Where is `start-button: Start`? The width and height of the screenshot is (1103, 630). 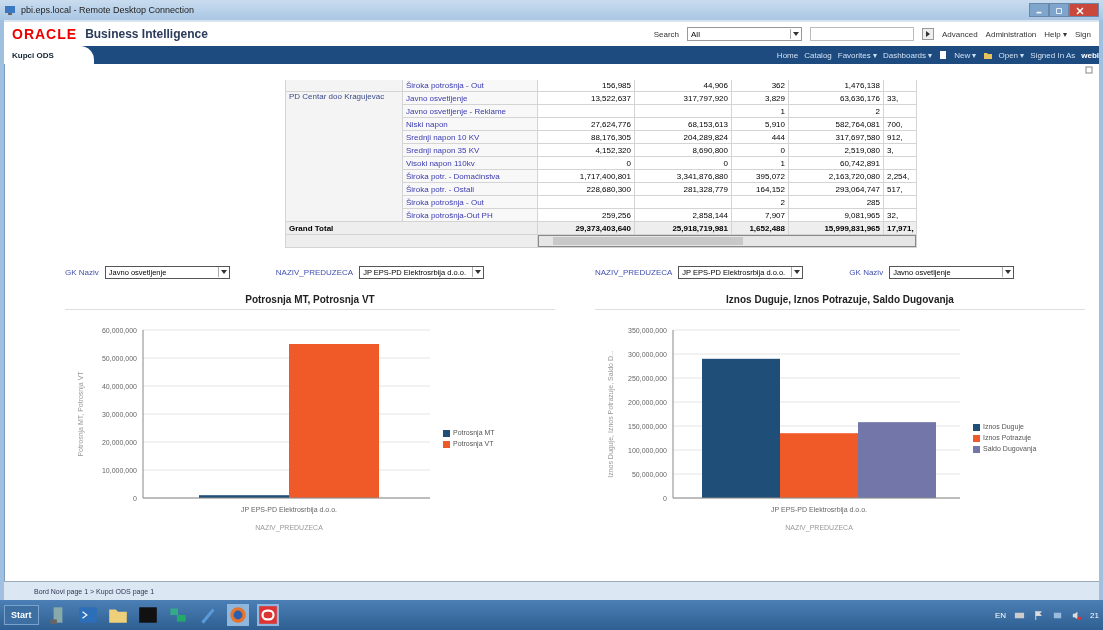
start-button: Start is located at coordinates (21, 615).